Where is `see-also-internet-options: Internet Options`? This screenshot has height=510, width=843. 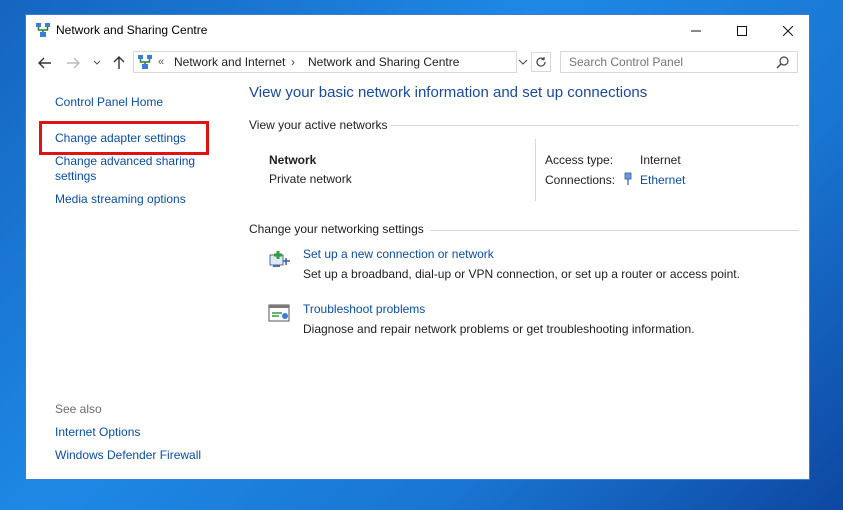 see-also-internet-options: Internet Options is located at coordinates (97, 432).